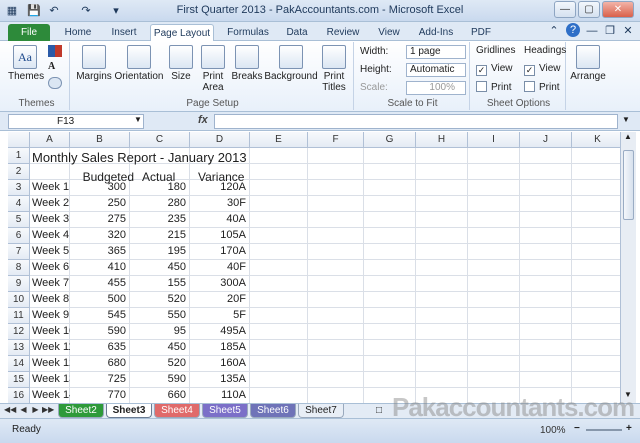 The image size is (640, 443). I want to click on variance-value: 40F, so click(218, 267).